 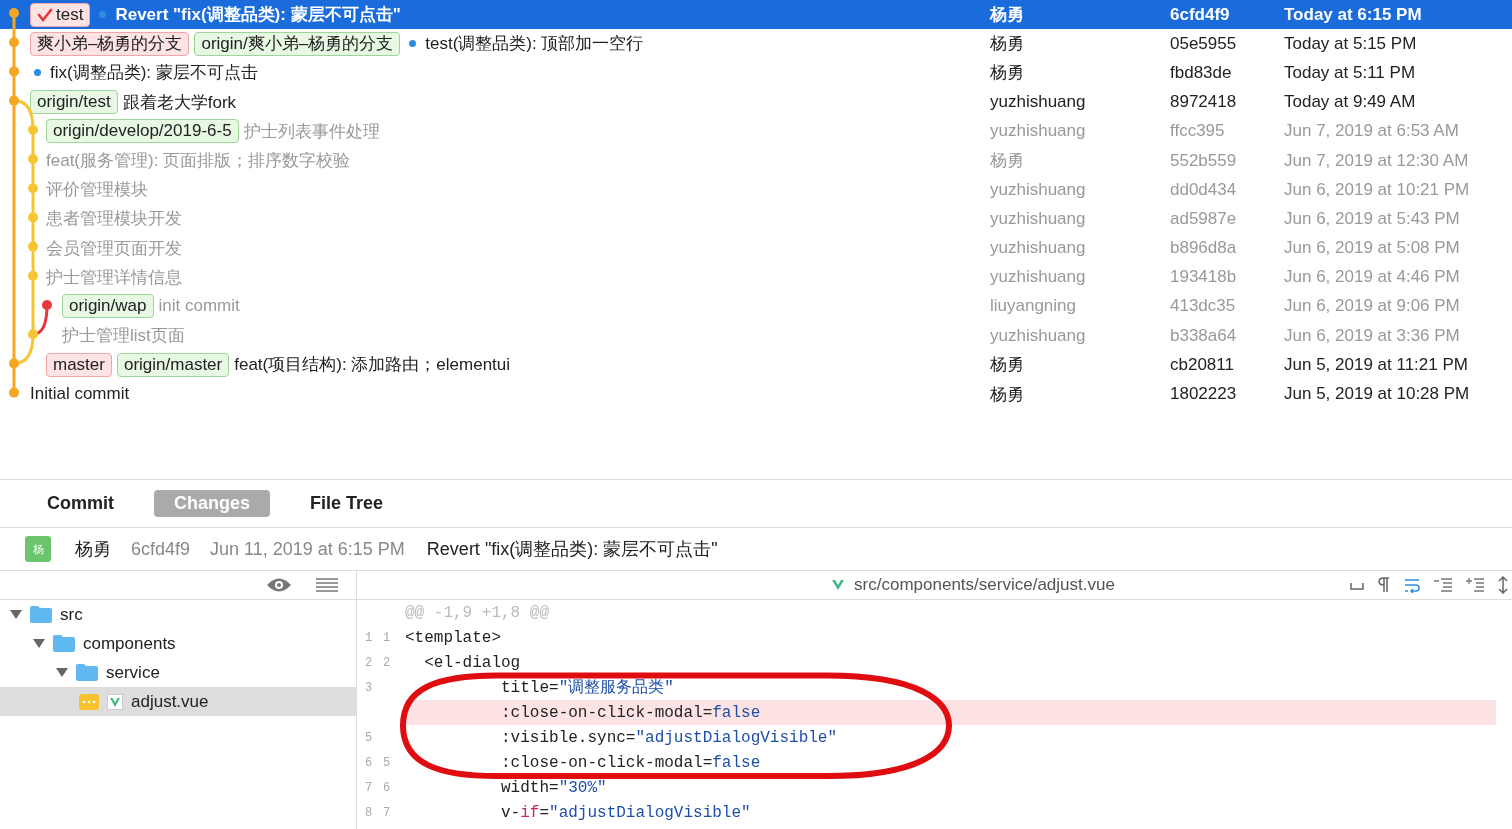 What do you see at coordinates (97, 190) in the screenshot?
I see `commit-message: 评价管理模块` at bounding box center [97, 190].